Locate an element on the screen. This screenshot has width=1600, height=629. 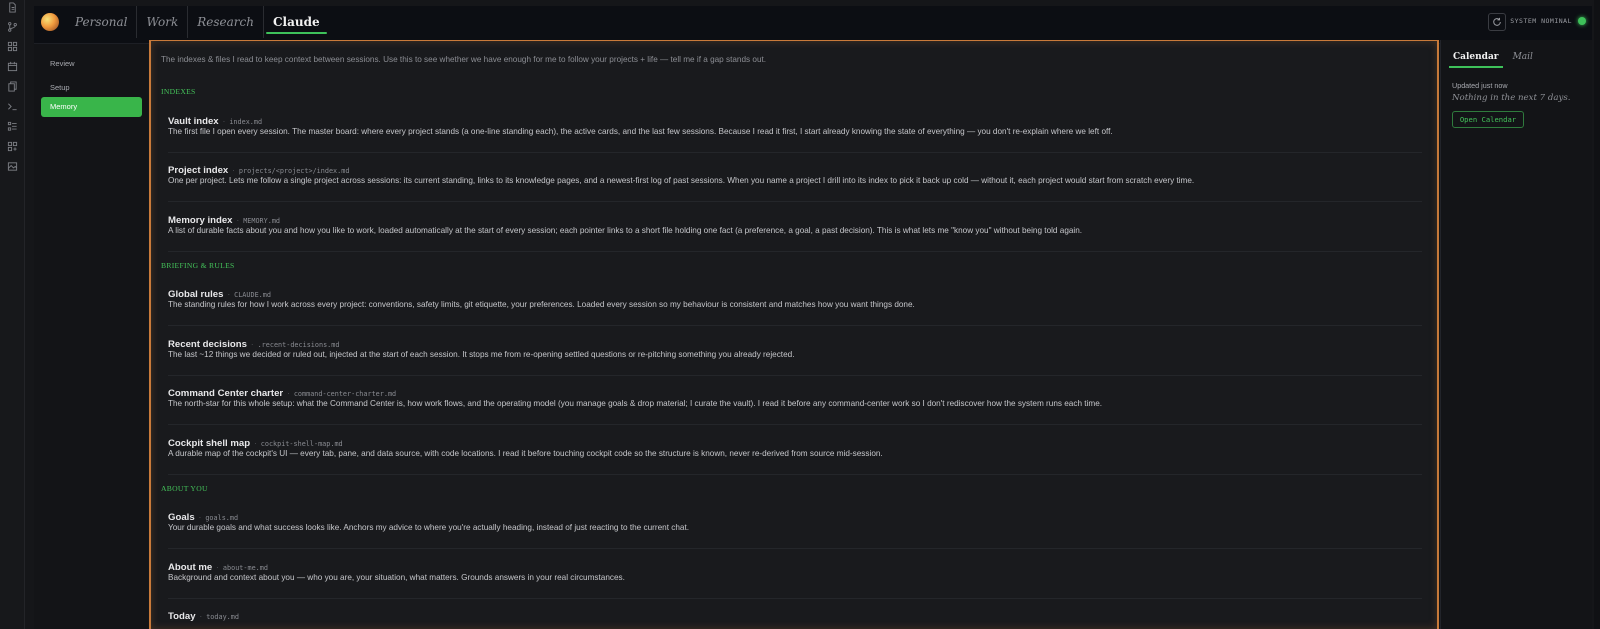
item-title: Recent decisions is located at coordinates (207, 344).